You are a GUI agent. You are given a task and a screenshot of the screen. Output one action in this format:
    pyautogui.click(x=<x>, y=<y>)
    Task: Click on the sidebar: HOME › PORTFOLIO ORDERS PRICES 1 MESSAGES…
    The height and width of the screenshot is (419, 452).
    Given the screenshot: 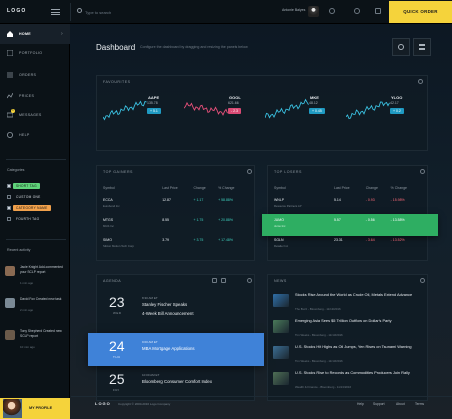 What is the action you would take?
    pyautogui.click(x=35, y=221)
    